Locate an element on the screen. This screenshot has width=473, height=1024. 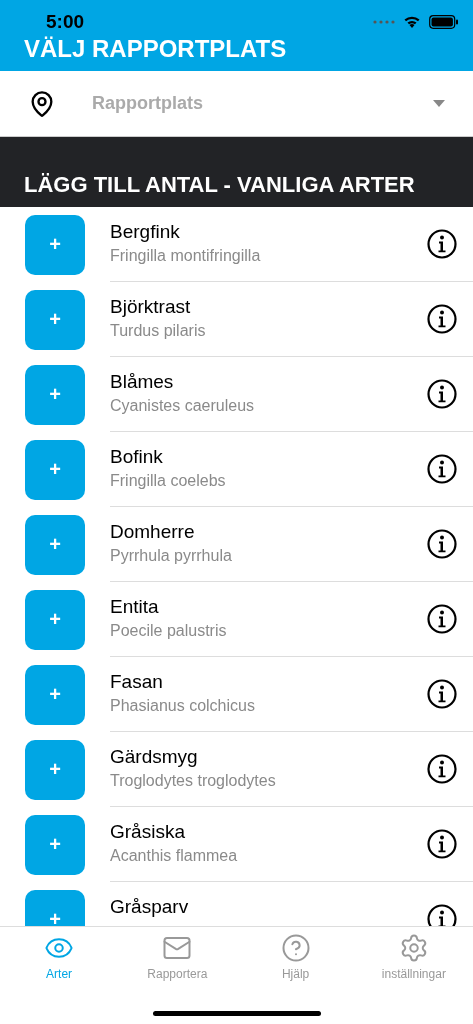
tab: Hjälp is located at coordinates (295, 958).